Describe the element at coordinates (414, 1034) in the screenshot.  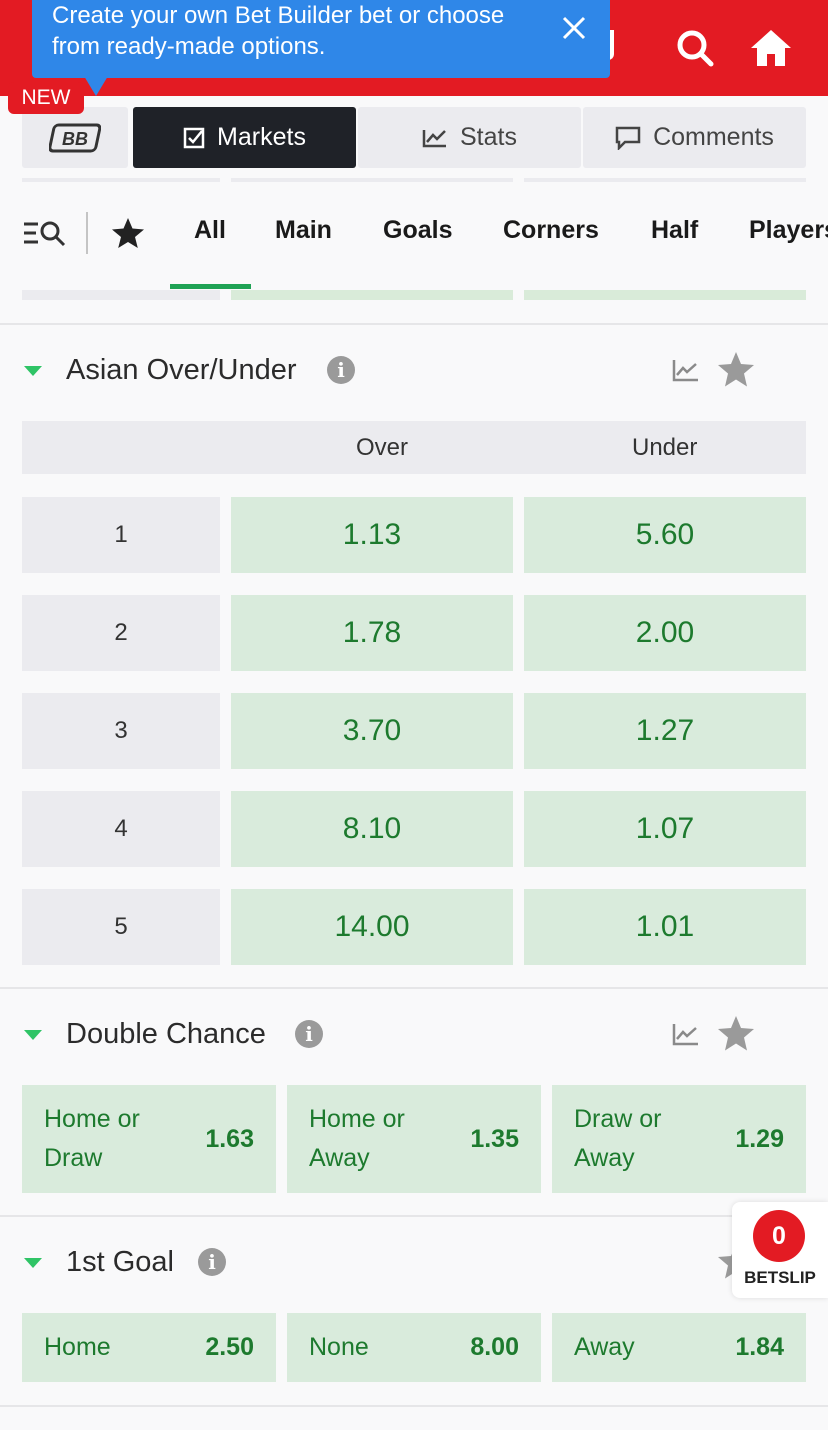
I see `market-header-double-chance: Double Chance i` at that location.